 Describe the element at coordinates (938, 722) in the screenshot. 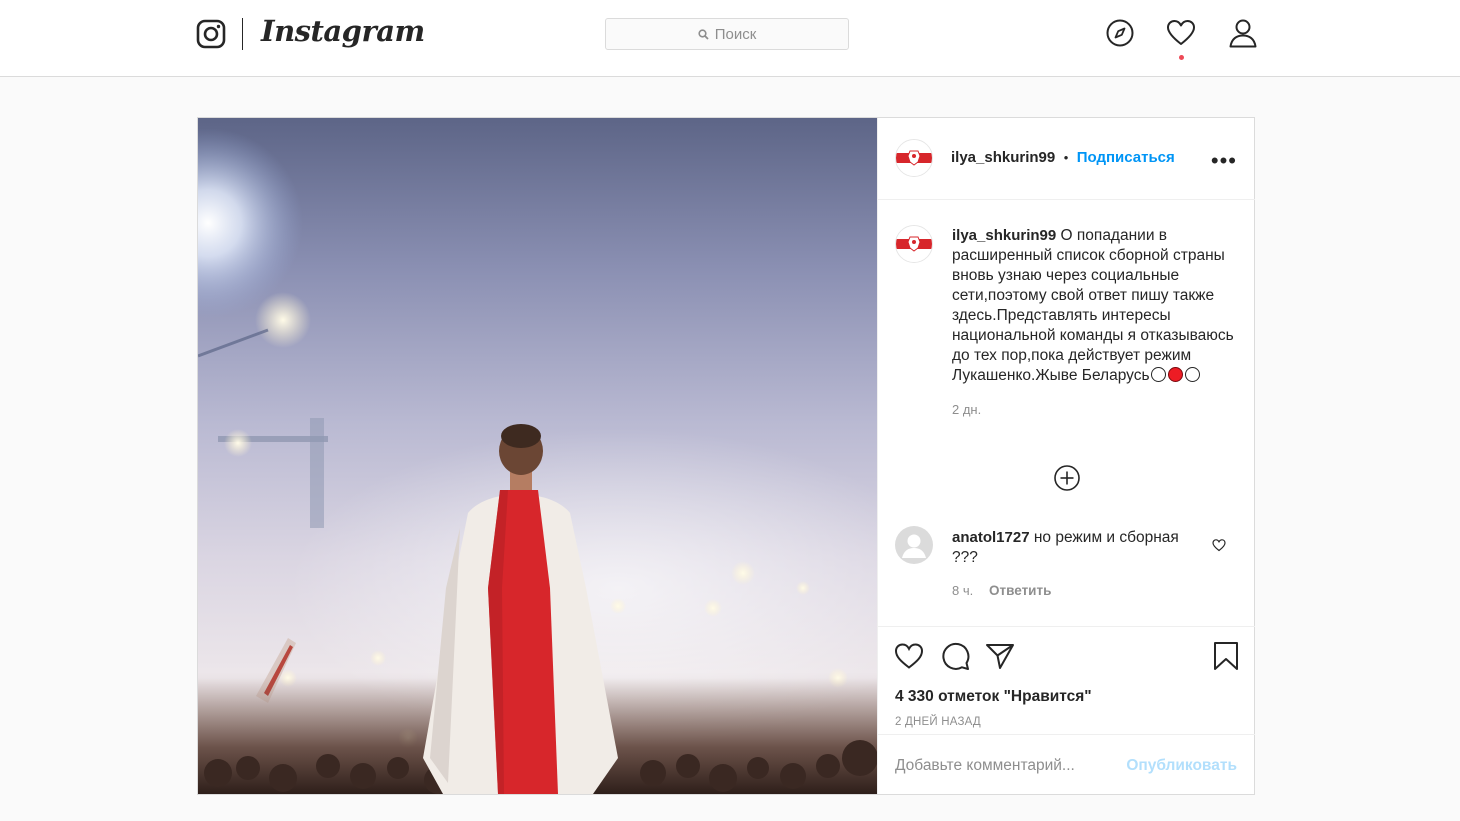

I see `post-age: 2 ДНЕЙ НАЗАД` at that location.